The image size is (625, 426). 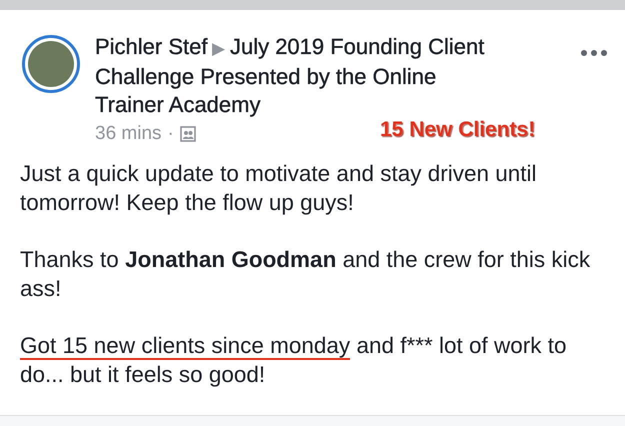 What do you see at coordinates (51, 64) in the screenshot?
I see `avatar` at bounding box center [51, 64].